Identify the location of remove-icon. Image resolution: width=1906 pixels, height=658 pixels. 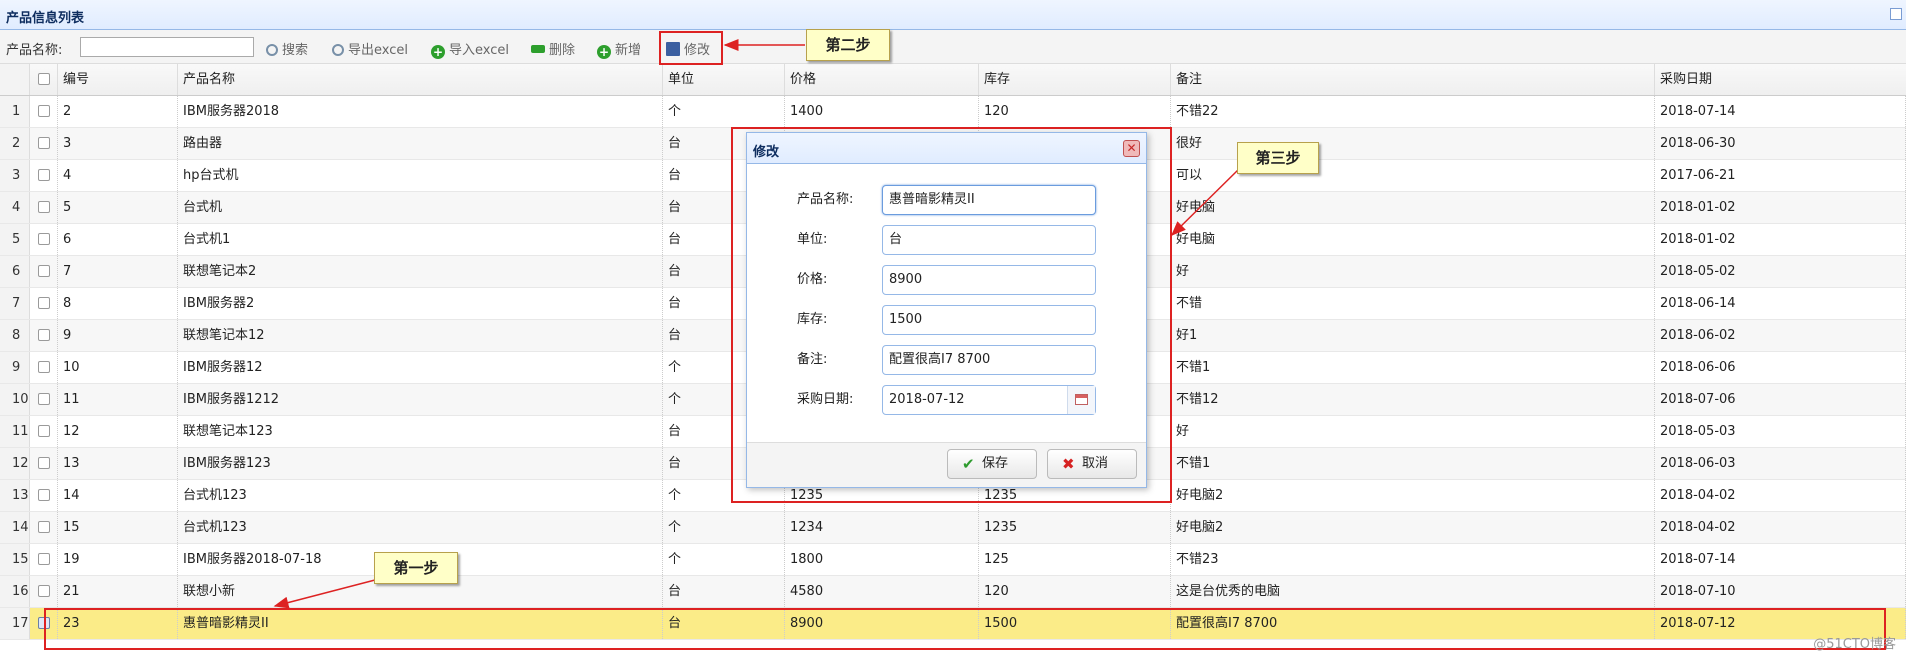
(538, 49).